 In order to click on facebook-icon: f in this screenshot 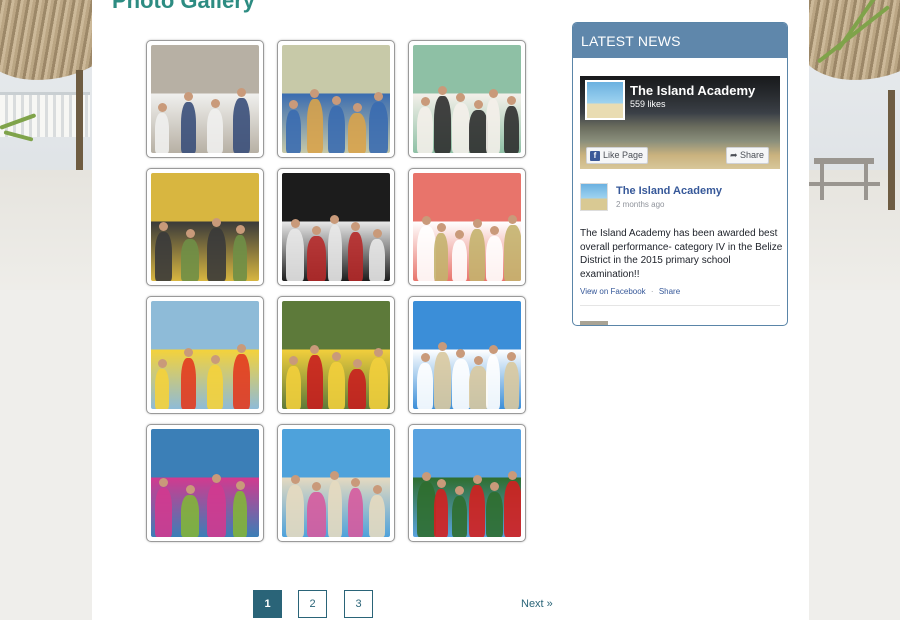, I will do `click(595, 156)`.